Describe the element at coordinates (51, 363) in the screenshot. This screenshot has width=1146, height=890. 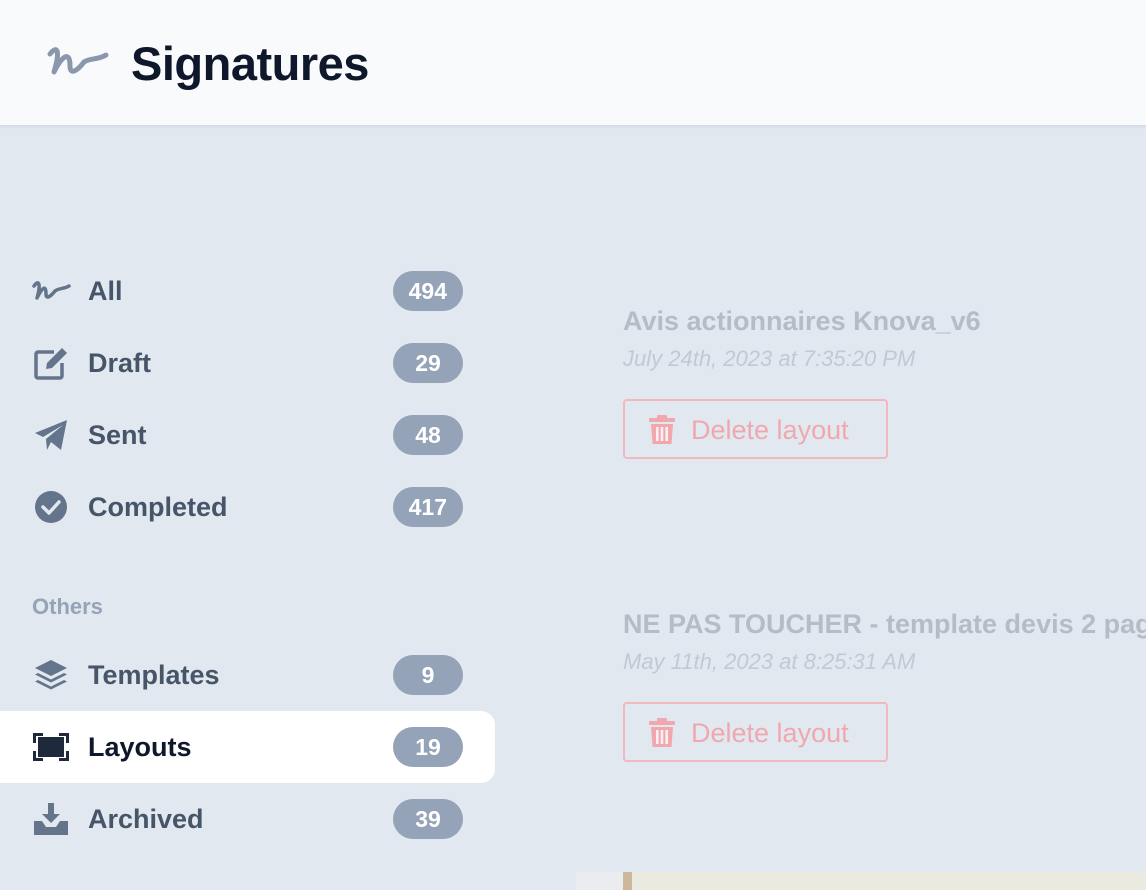
I see `edit-icon` at that location.